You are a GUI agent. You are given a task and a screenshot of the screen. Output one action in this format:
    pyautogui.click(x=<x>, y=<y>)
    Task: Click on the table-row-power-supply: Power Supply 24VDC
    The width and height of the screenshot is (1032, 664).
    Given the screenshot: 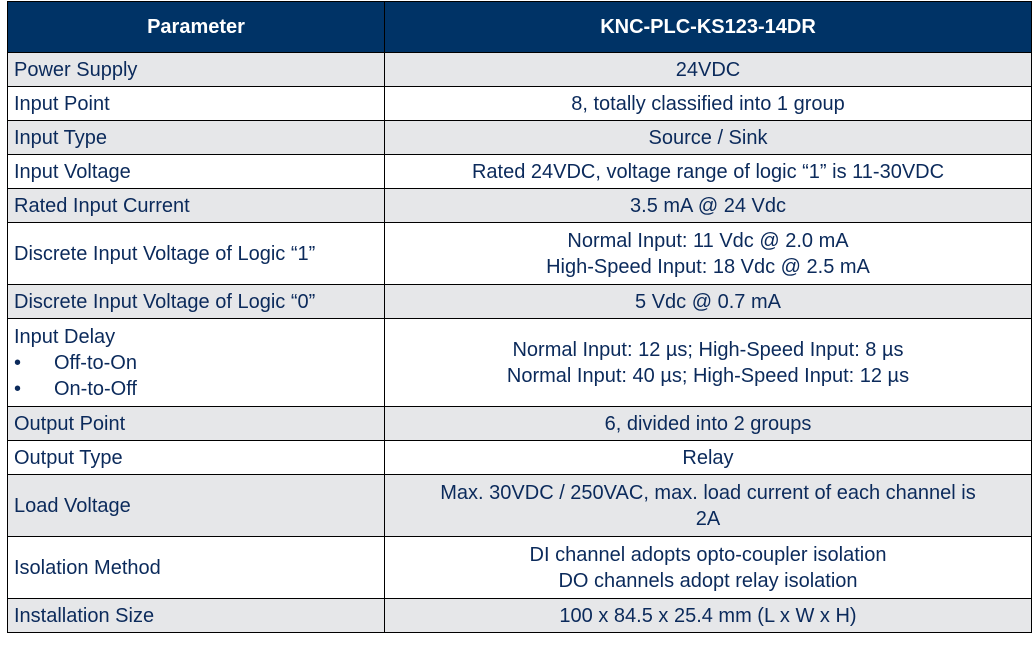 What is the action you would take?
    pyautogui.click(x=519, y=69)
    